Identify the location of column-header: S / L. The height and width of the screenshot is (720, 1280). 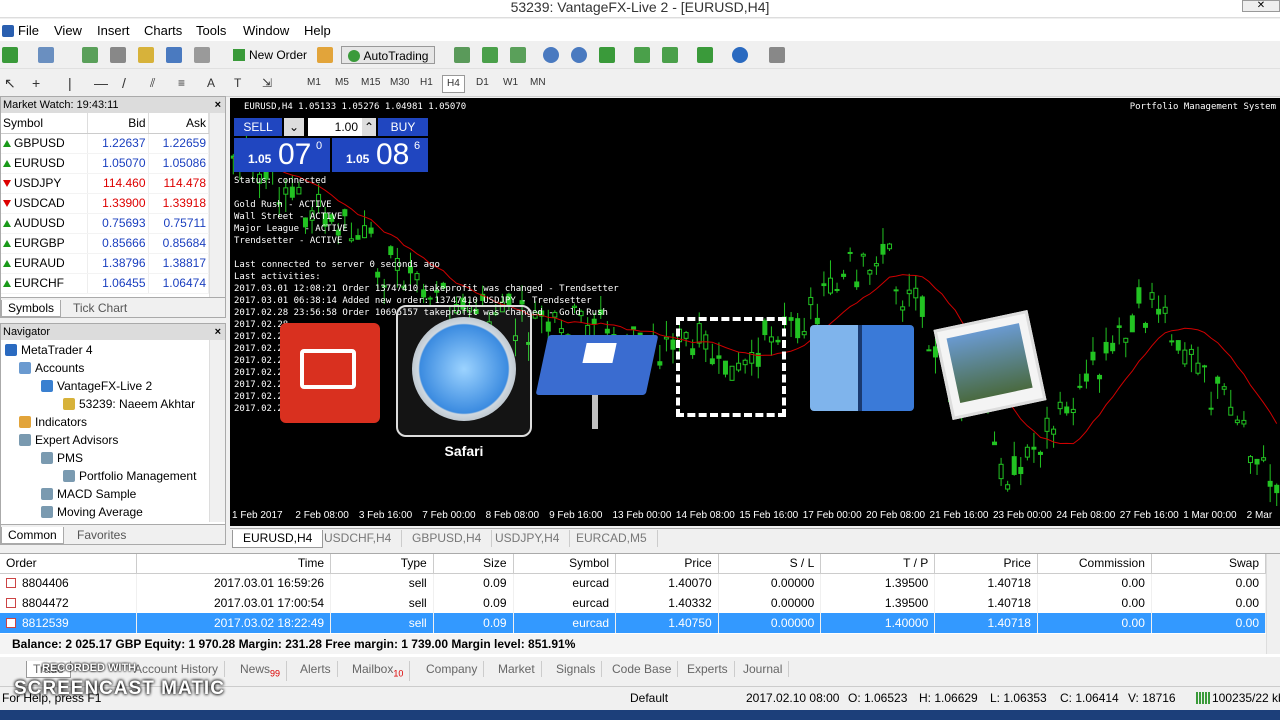
(770, 564).